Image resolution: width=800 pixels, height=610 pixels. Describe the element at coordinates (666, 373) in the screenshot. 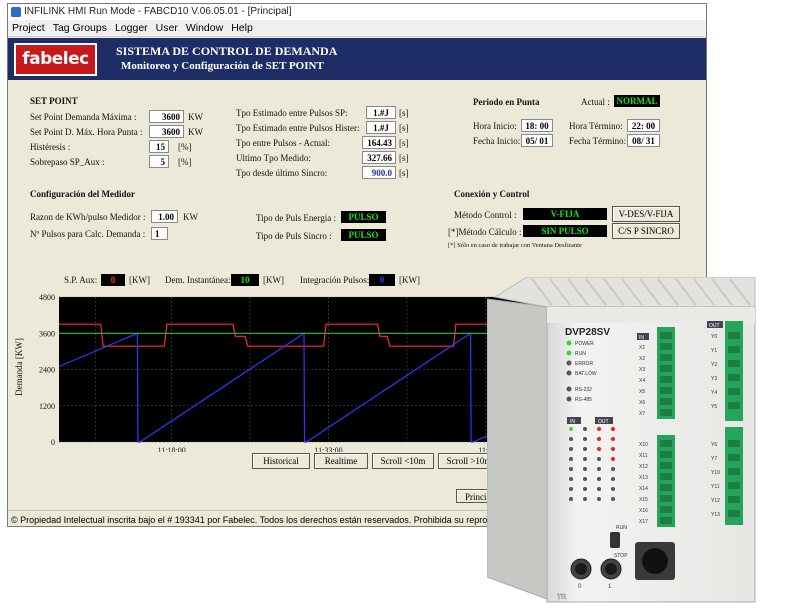

I see `input-terminal-block-upper` at that location.